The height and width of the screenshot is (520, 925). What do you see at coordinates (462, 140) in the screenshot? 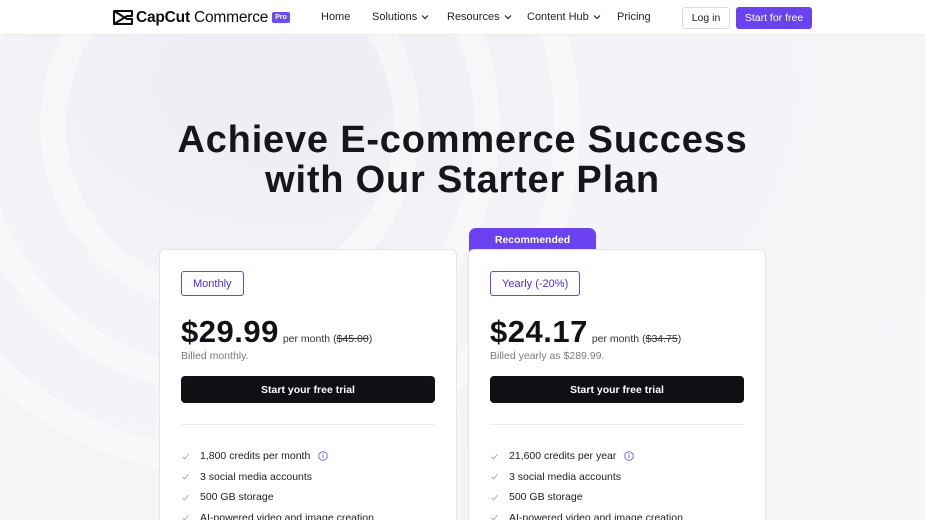
I see `page-title-line-1: Achieve E-commerce Success` at bounding box center [462, 140].